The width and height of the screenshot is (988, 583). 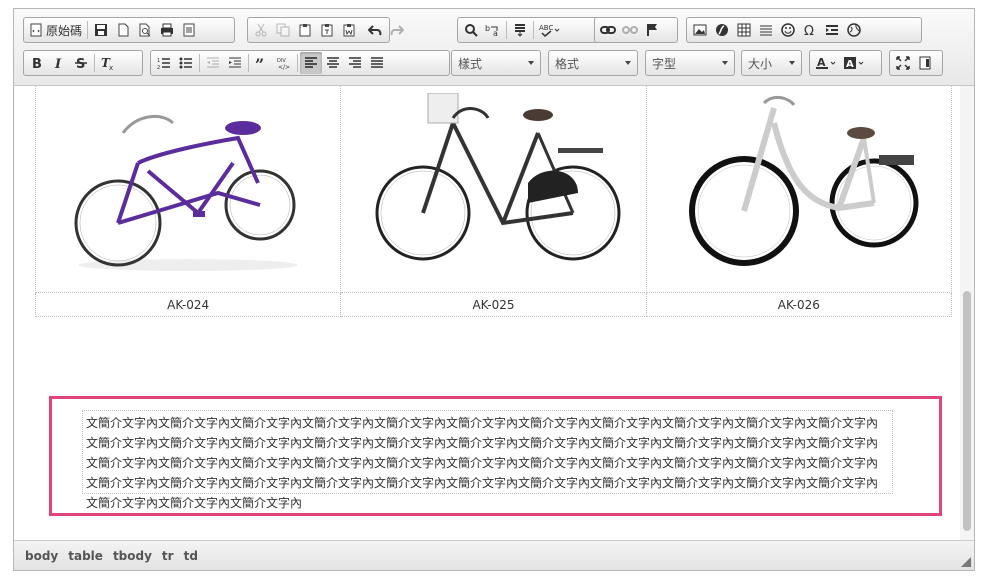 I want to click on iframe-button, so click(x=854, y=30).